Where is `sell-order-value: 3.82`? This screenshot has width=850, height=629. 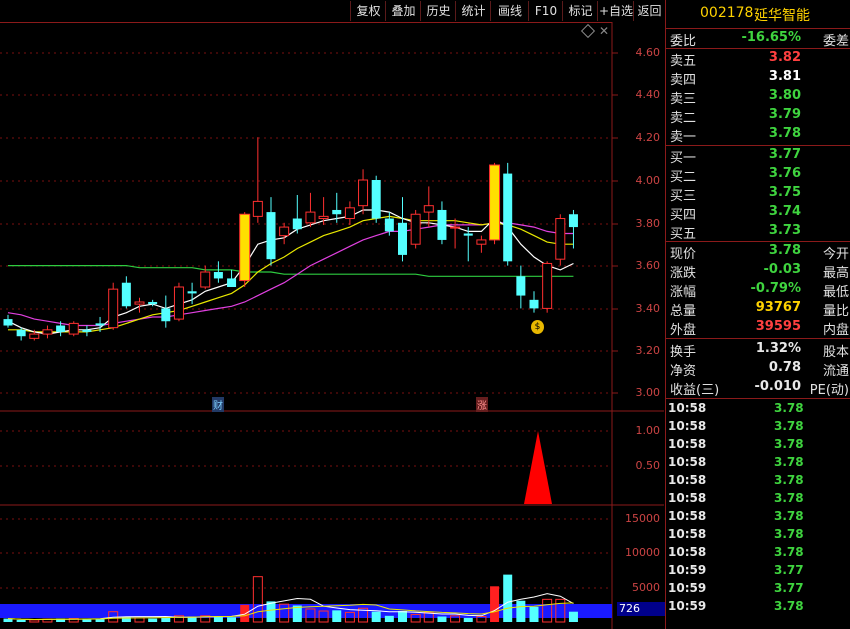 sell-order-value: 3.82 is located at coordinates (784, 57).